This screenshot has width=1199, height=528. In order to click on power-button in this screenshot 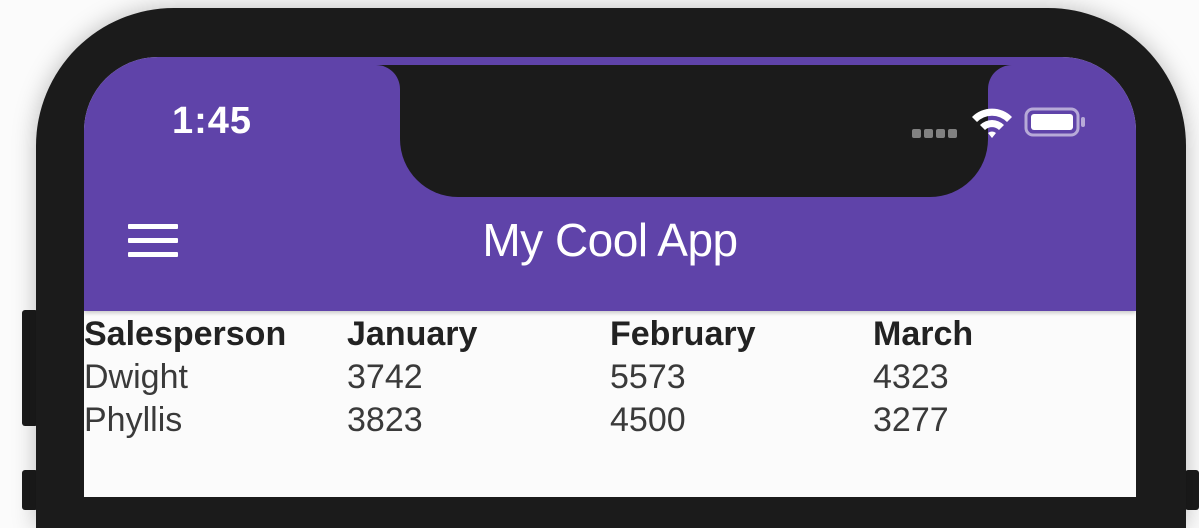, I will do `click(1192, 490)`.